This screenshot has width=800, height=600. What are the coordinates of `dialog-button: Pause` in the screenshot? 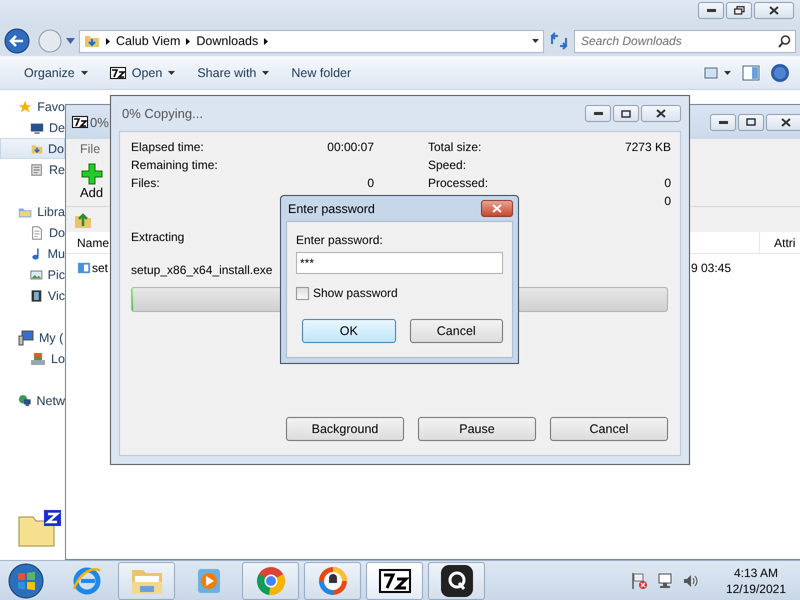 It's located at (477, 429).